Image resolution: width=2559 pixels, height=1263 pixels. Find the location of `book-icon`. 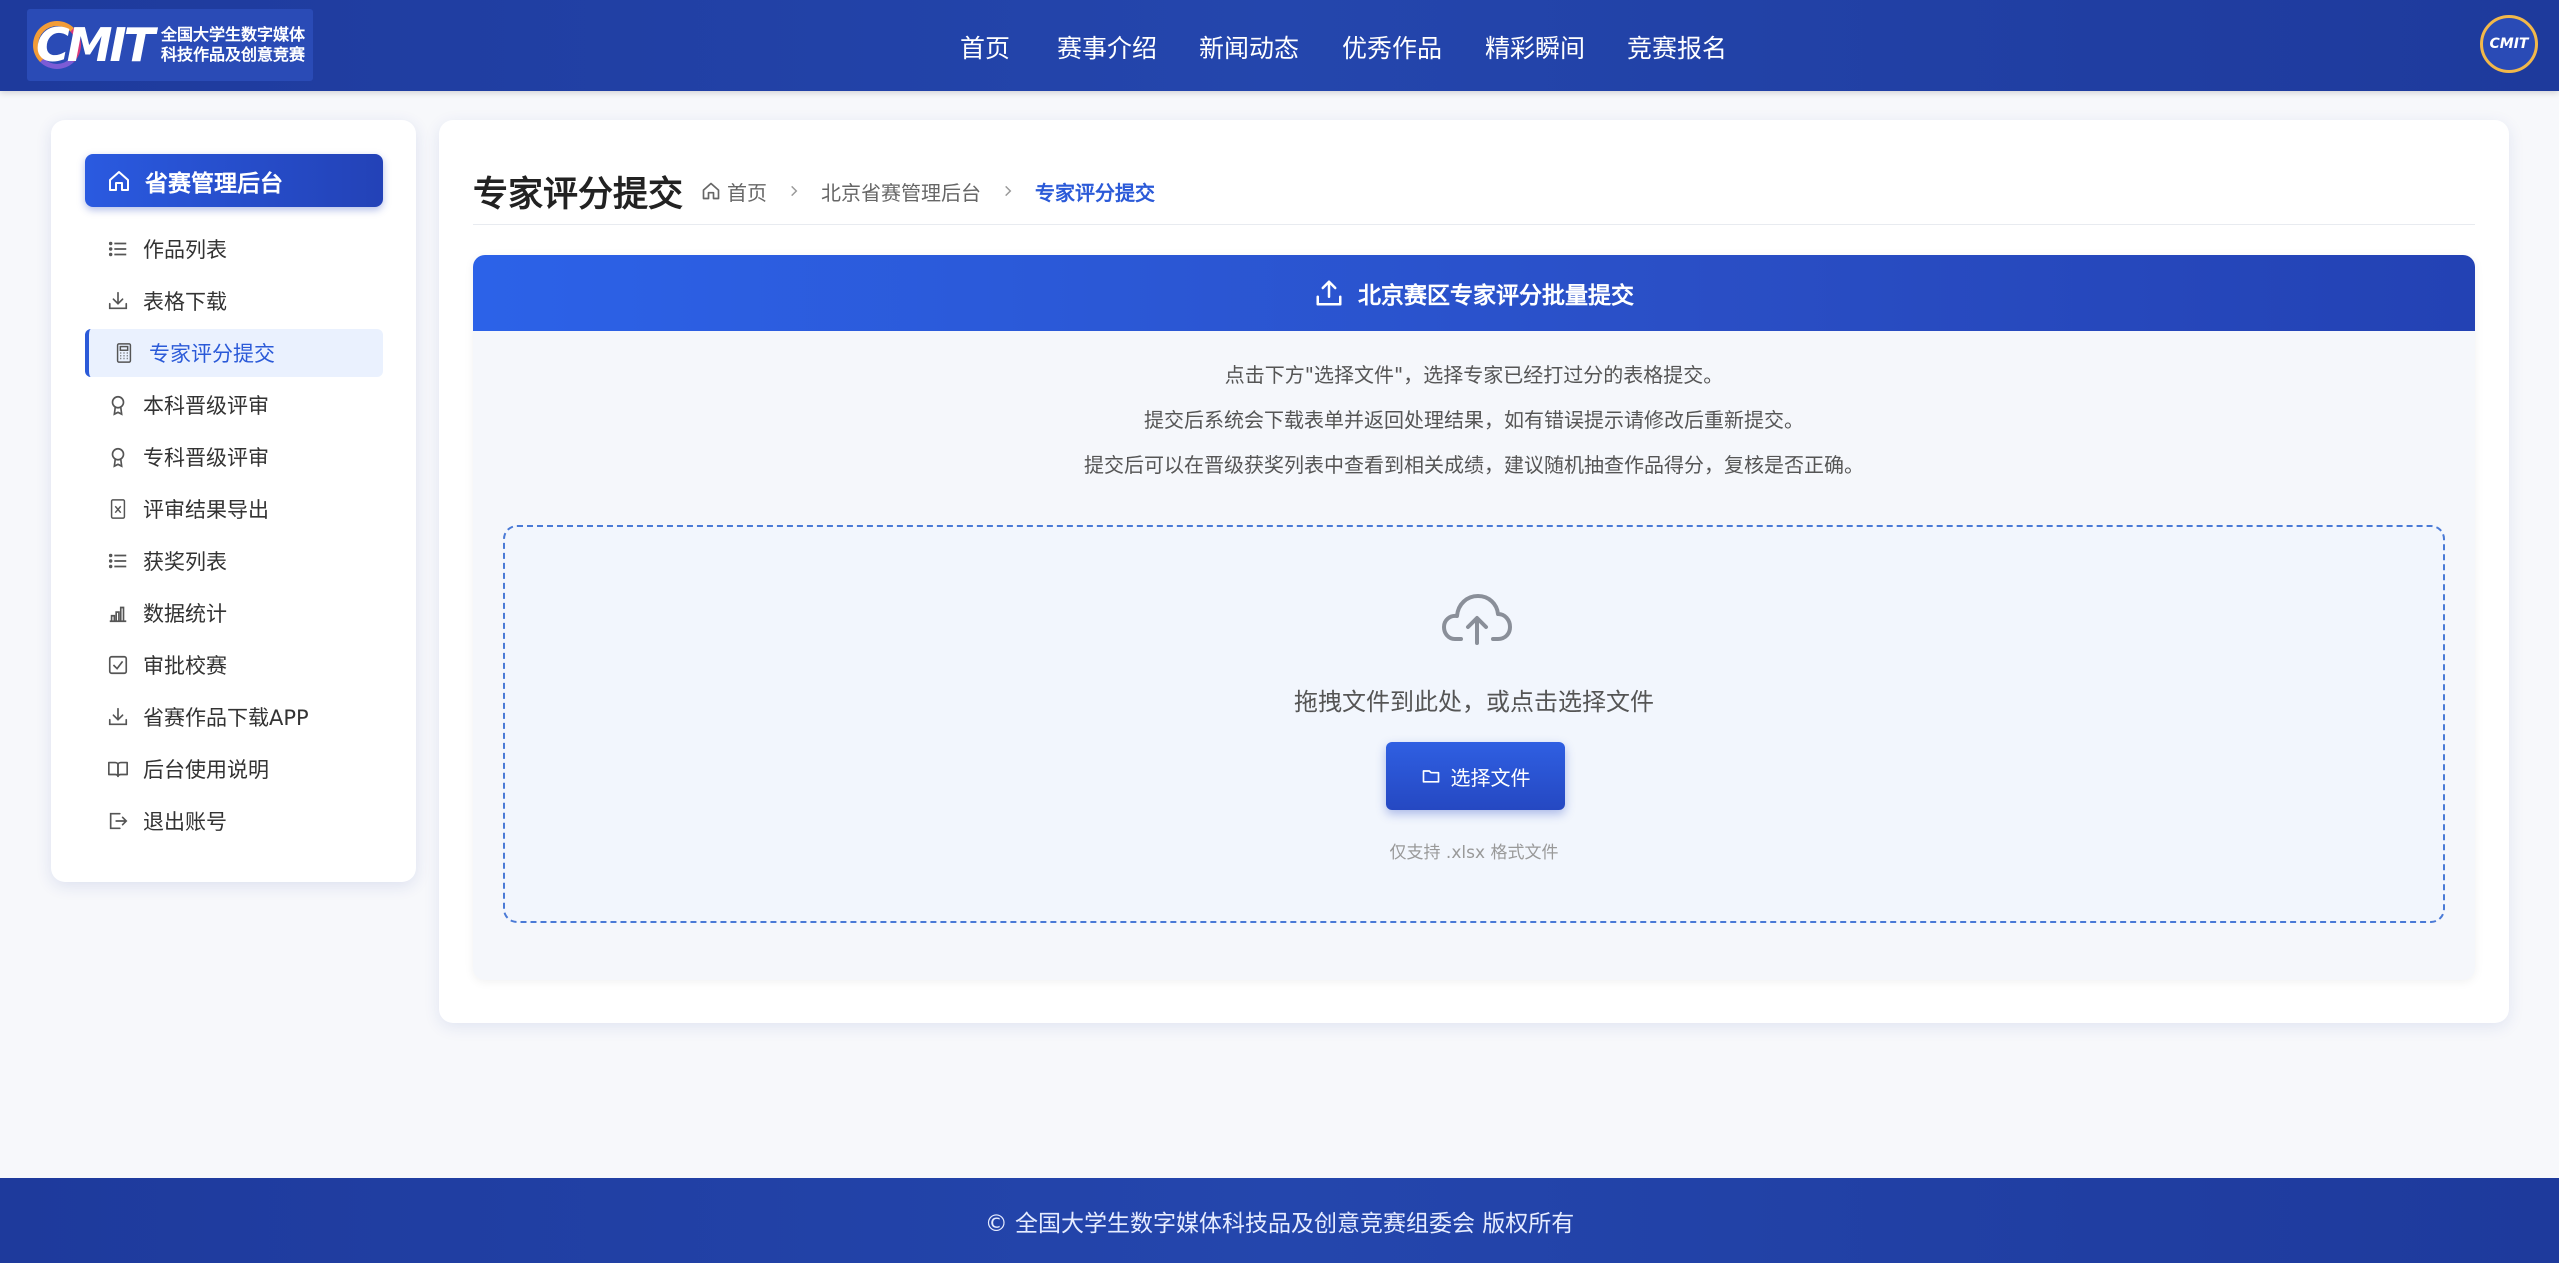

book-icon is located at coordinates (118, 769).